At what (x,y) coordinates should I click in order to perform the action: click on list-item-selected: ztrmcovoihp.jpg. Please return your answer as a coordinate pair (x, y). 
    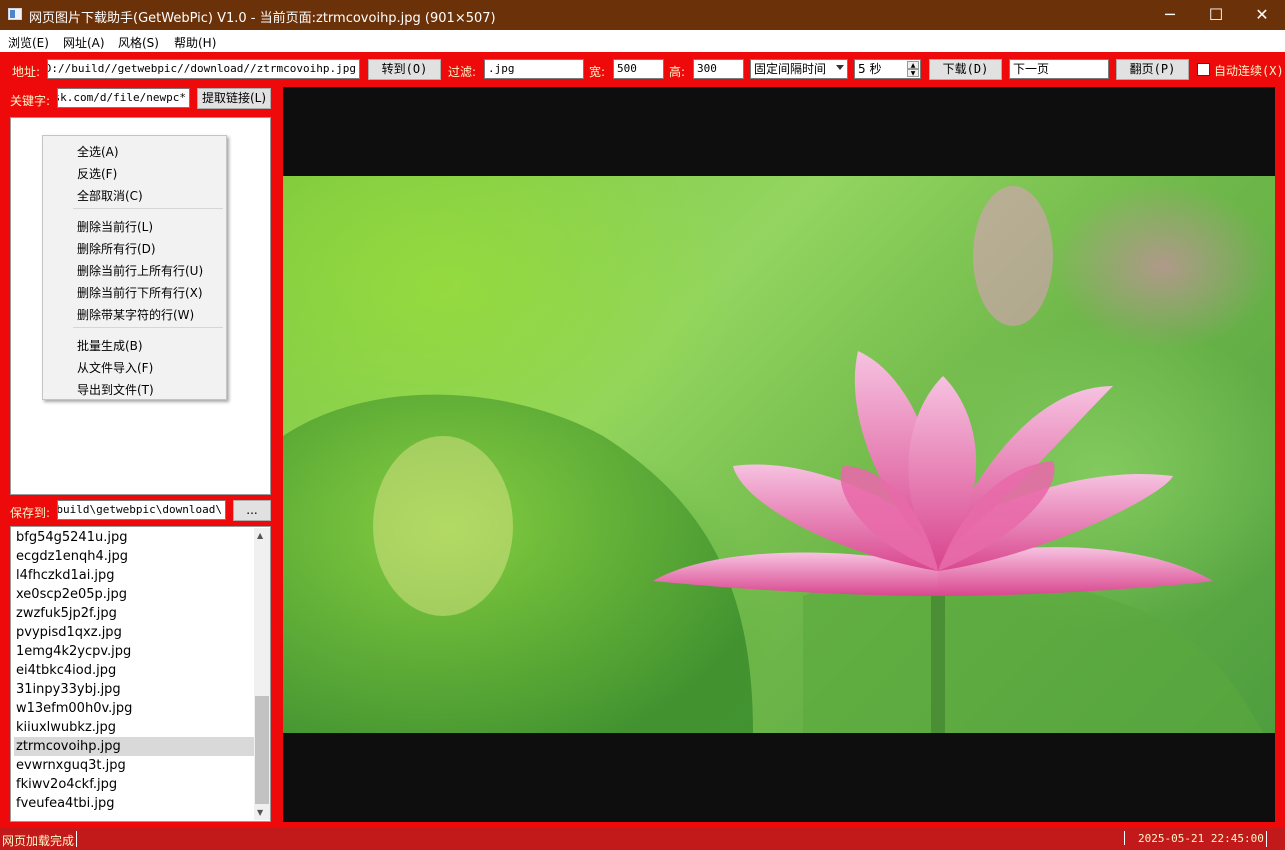
    Looking at the image, I should click on (134, 746).